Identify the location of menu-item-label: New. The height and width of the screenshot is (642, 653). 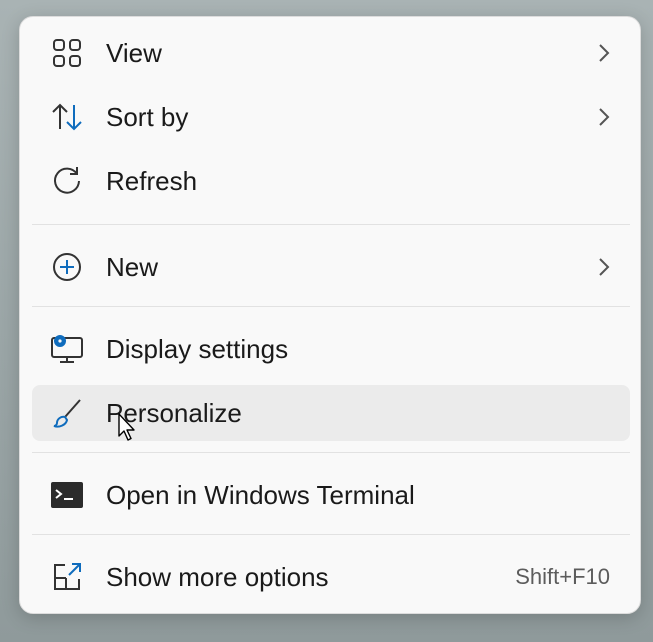
(132, 266).